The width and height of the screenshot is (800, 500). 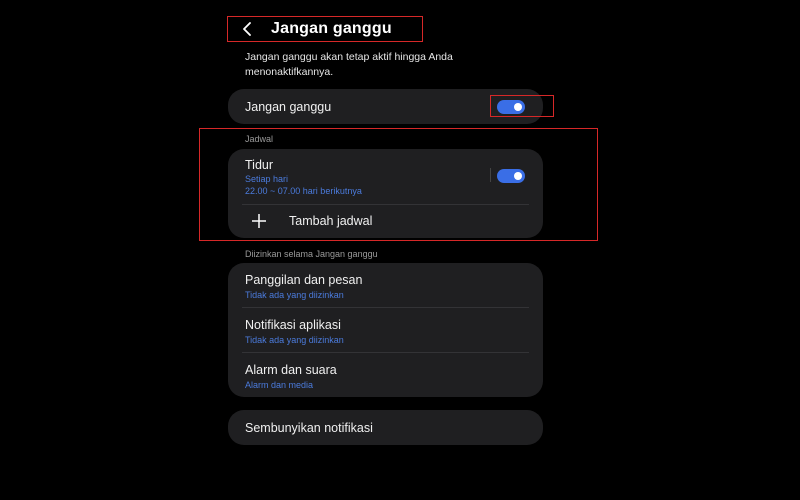 What do you see at coordinates (511, 107) in the screenshot?
I see `dnd-toggle-switch` at bounding box center [511, 107].